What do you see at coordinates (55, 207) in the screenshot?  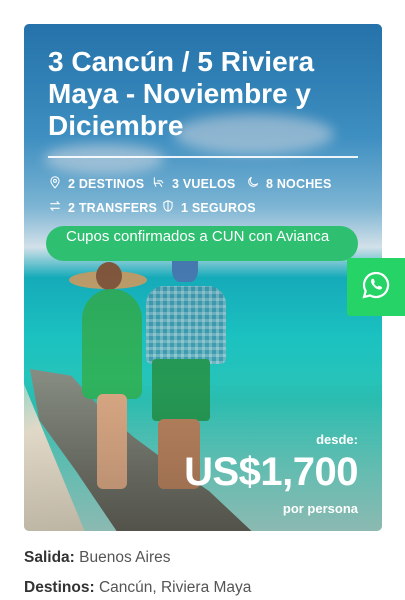 I see `transfer-arrows-icon` at bounding box center [55, 207].